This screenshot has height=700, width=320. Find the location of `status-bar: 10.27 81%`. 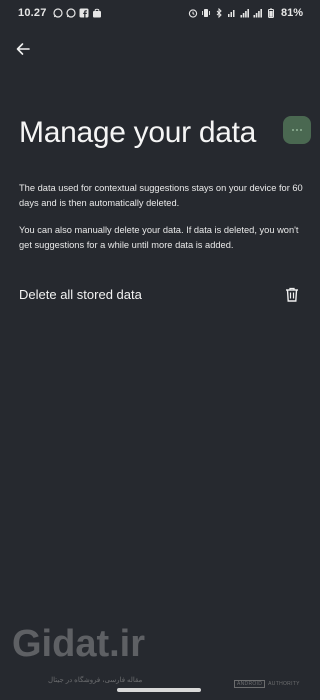

status-bar: 10.27 81% is located at coordinates (158, 13).